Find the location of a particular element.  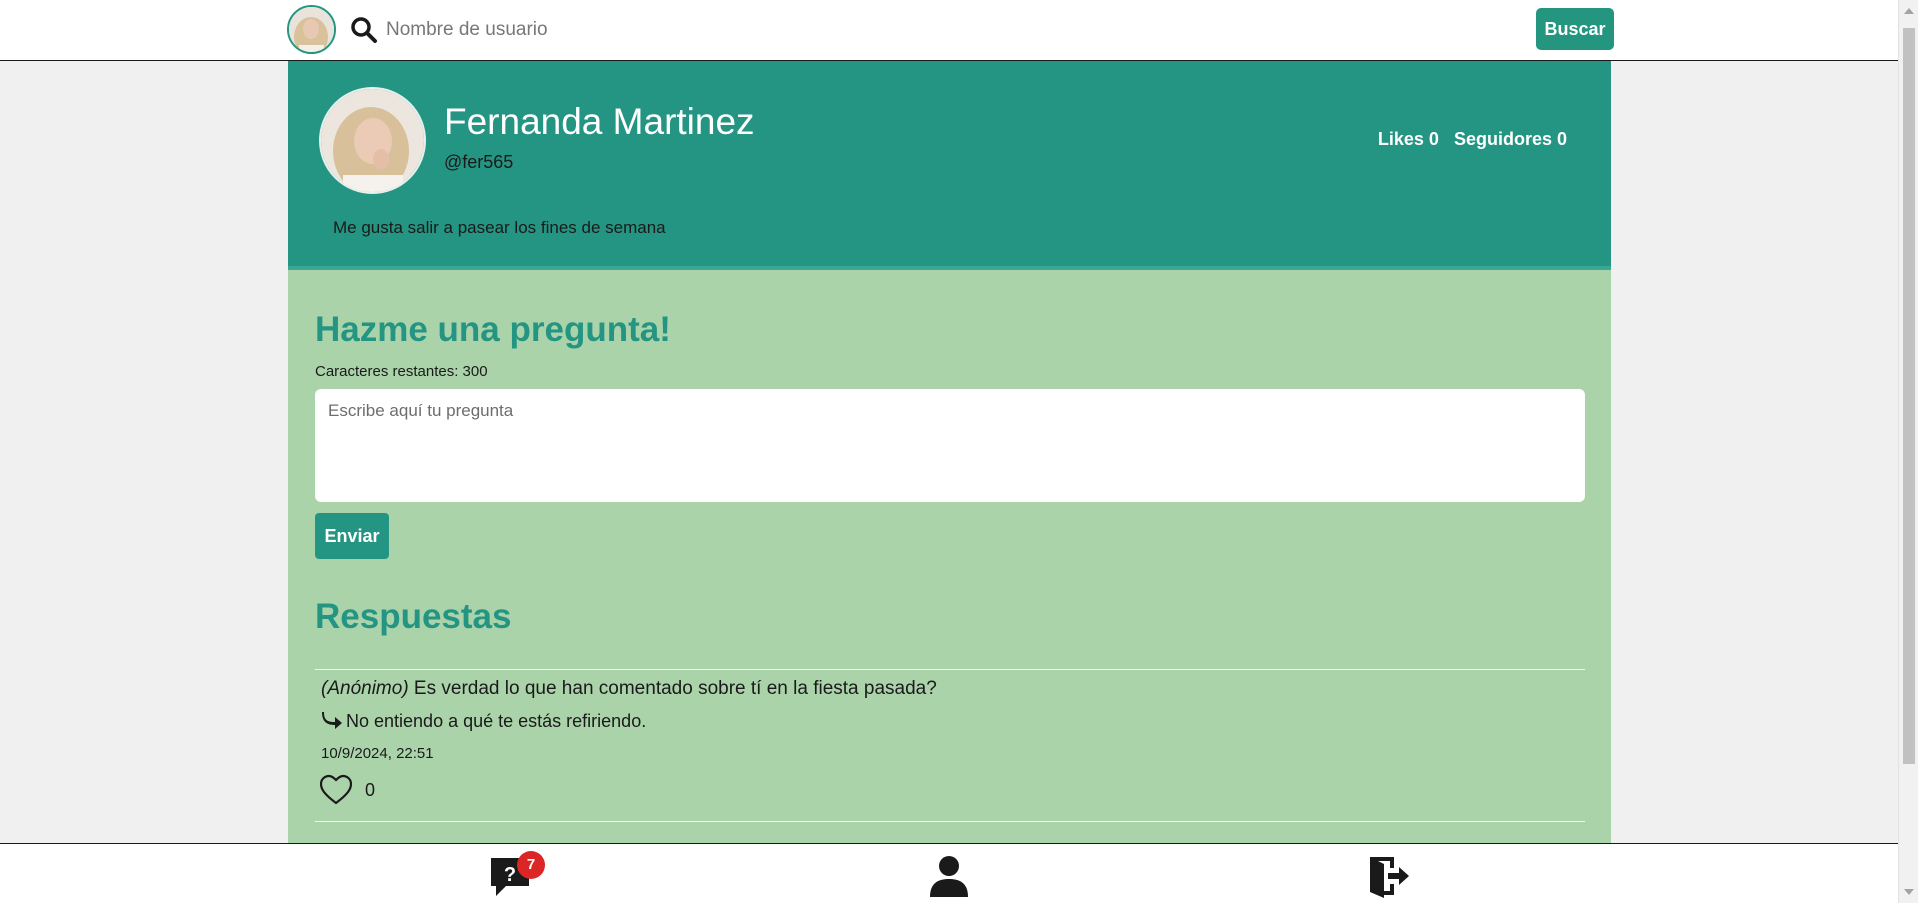

scroll-up-icon is located at coordinates (1909, 11).